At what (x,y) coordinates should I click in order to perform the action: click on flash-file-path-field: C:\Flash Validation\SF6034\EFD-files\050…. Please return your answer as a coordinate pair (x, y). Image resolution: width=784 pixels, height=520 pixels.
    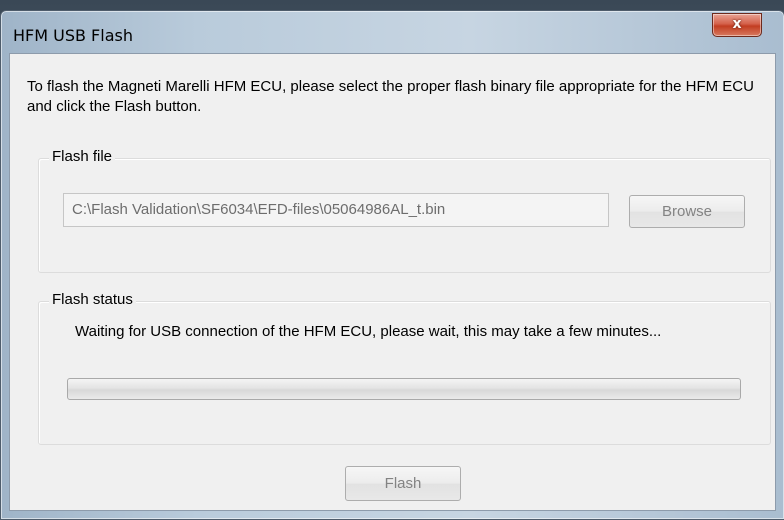
    Looking at the image, I should click on (336, 210).